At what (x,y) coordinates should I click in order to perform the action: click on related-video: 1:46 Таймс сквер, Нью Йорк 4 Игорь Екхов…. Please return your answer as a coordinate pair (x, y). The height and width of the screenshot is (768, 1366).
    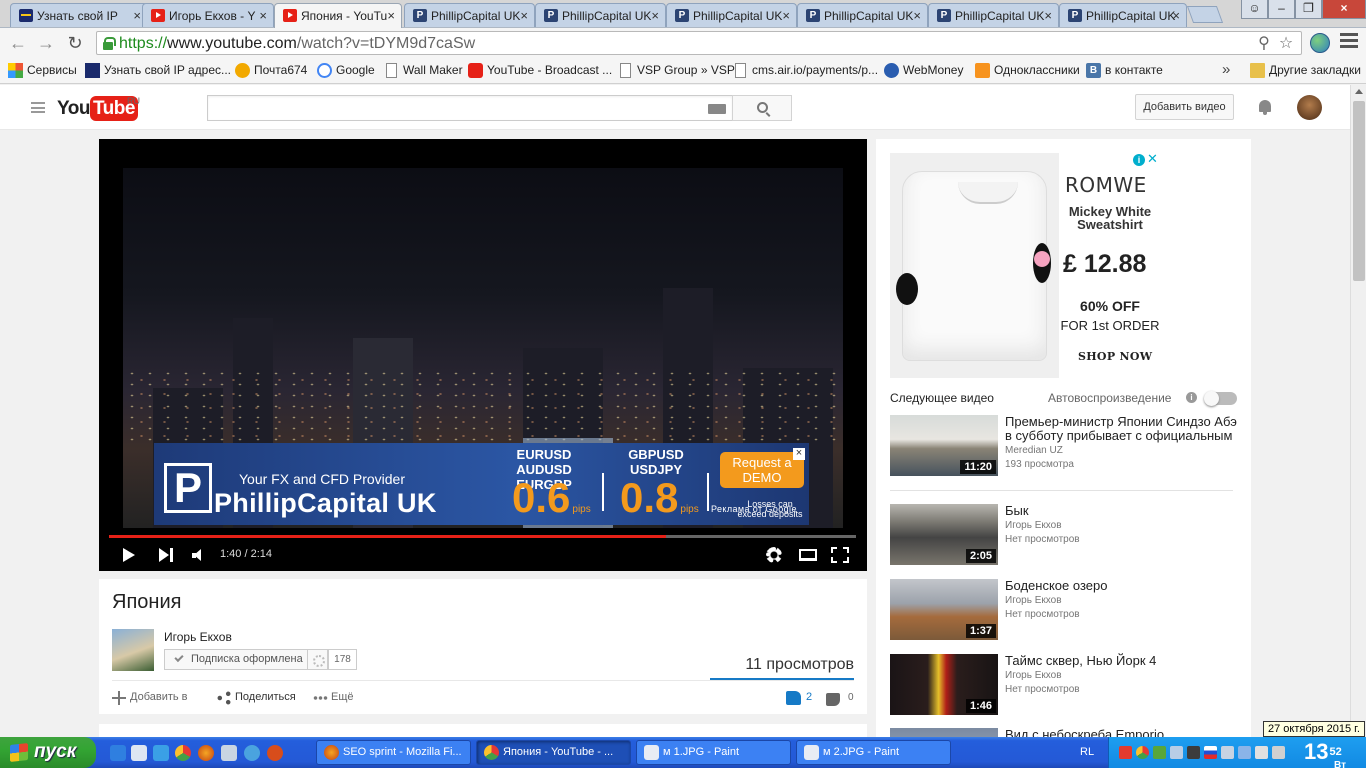
    Looking at the image, I should click on (1062, 685).